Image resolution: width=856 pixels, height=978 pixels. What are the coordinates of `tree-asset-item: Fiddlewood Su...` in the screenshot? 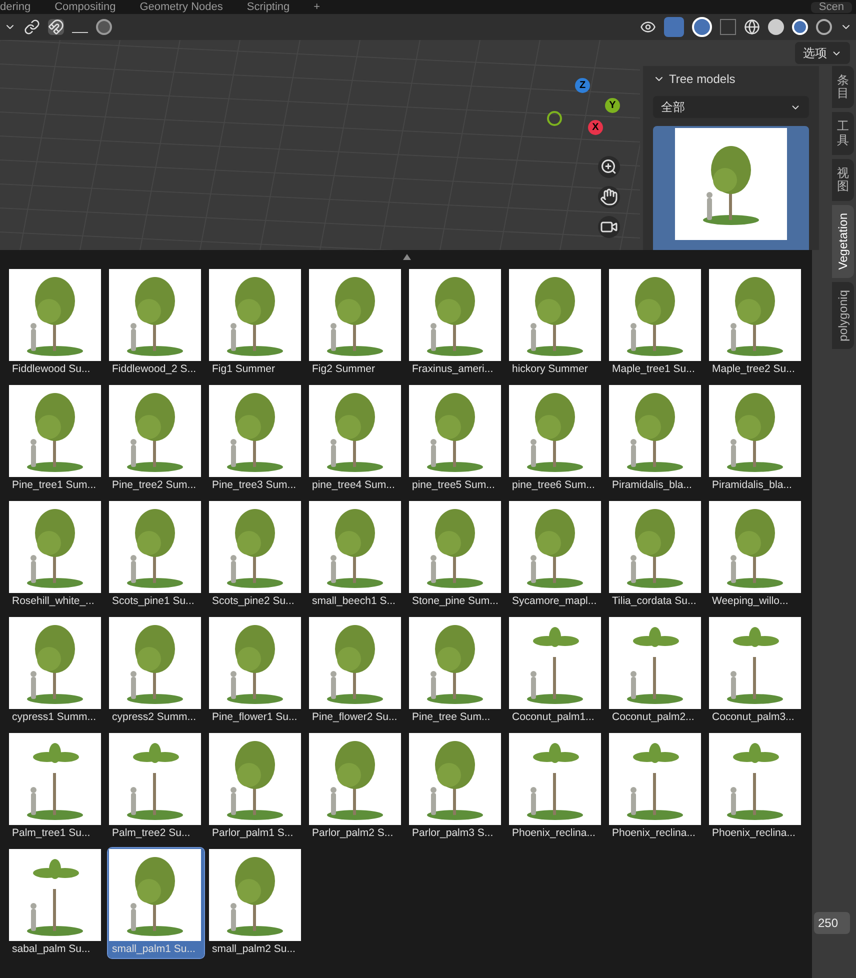 It's located at (56, 323).